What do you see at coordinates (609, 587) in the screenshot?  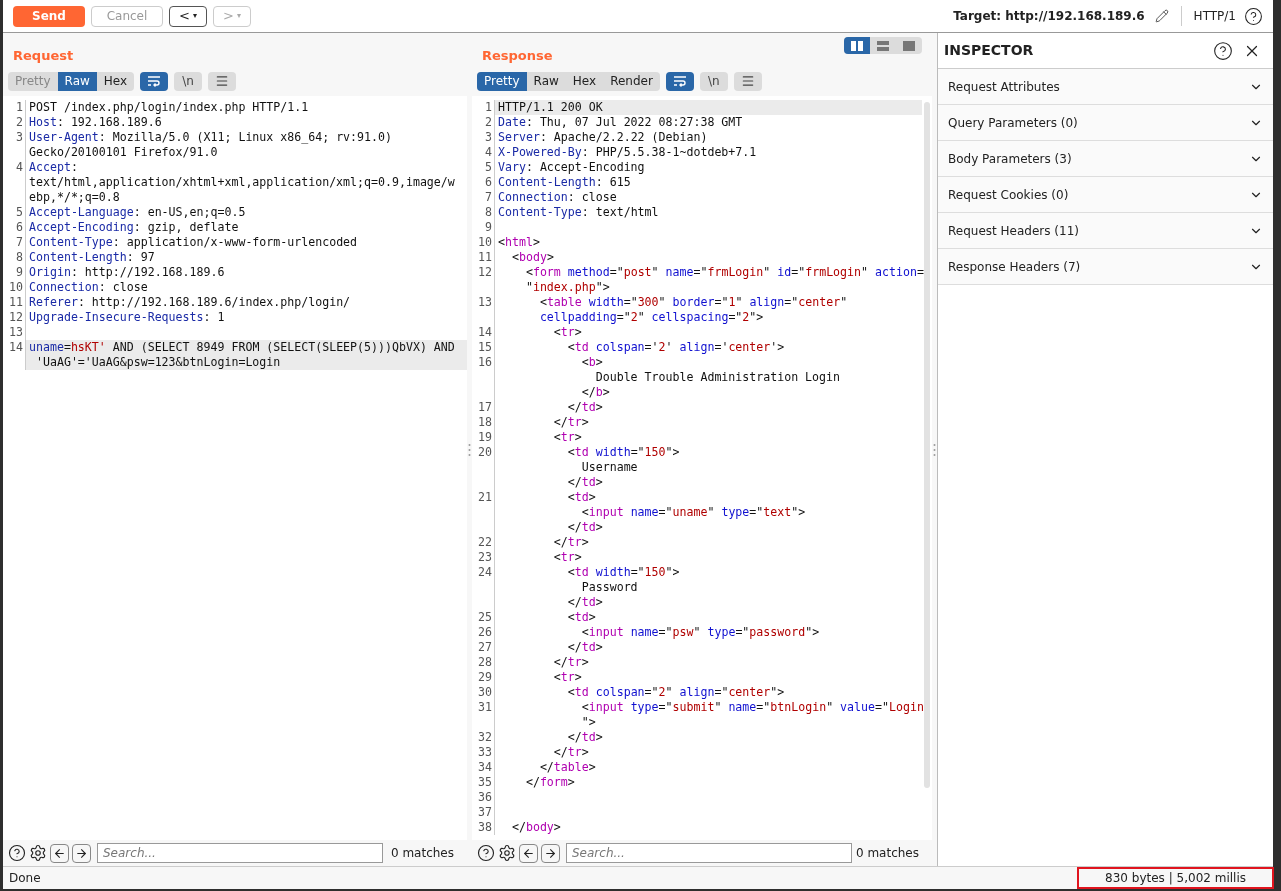 I see `code-line: Password` at bounding box center [609, 587].